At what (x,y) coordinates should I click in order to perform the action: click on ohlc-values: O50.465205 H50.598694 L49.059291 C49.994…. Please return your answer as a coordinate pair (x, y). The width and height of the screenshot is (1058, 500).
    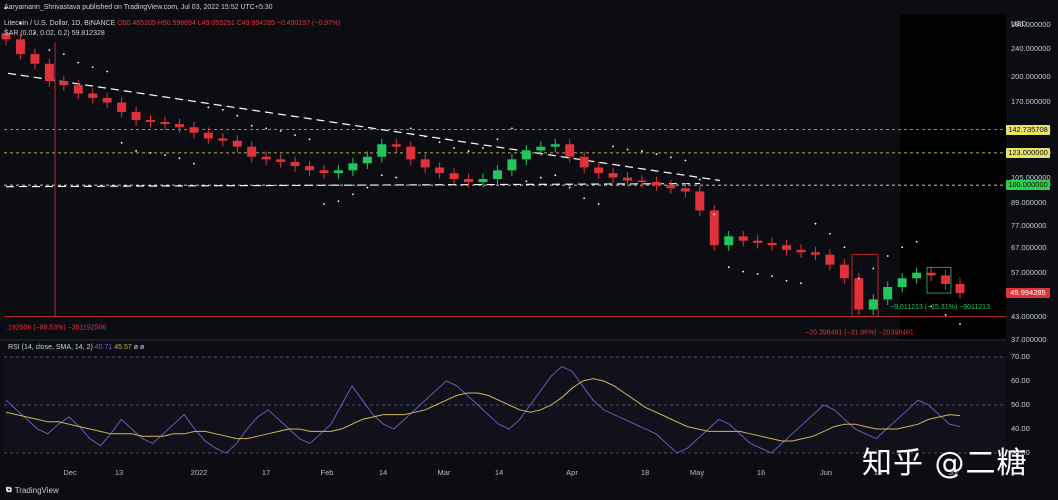
    Looking at the image, I should click on (229, 23).